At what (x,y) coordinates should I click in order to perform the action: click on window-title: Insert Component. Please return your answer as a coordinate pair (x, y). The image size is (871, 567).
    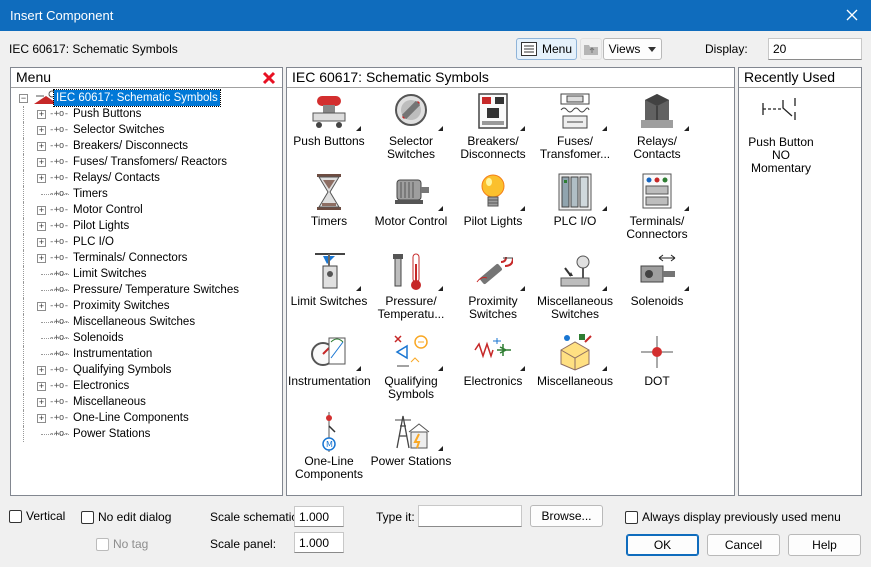
    Looking at the image, I should click on (62, 15).